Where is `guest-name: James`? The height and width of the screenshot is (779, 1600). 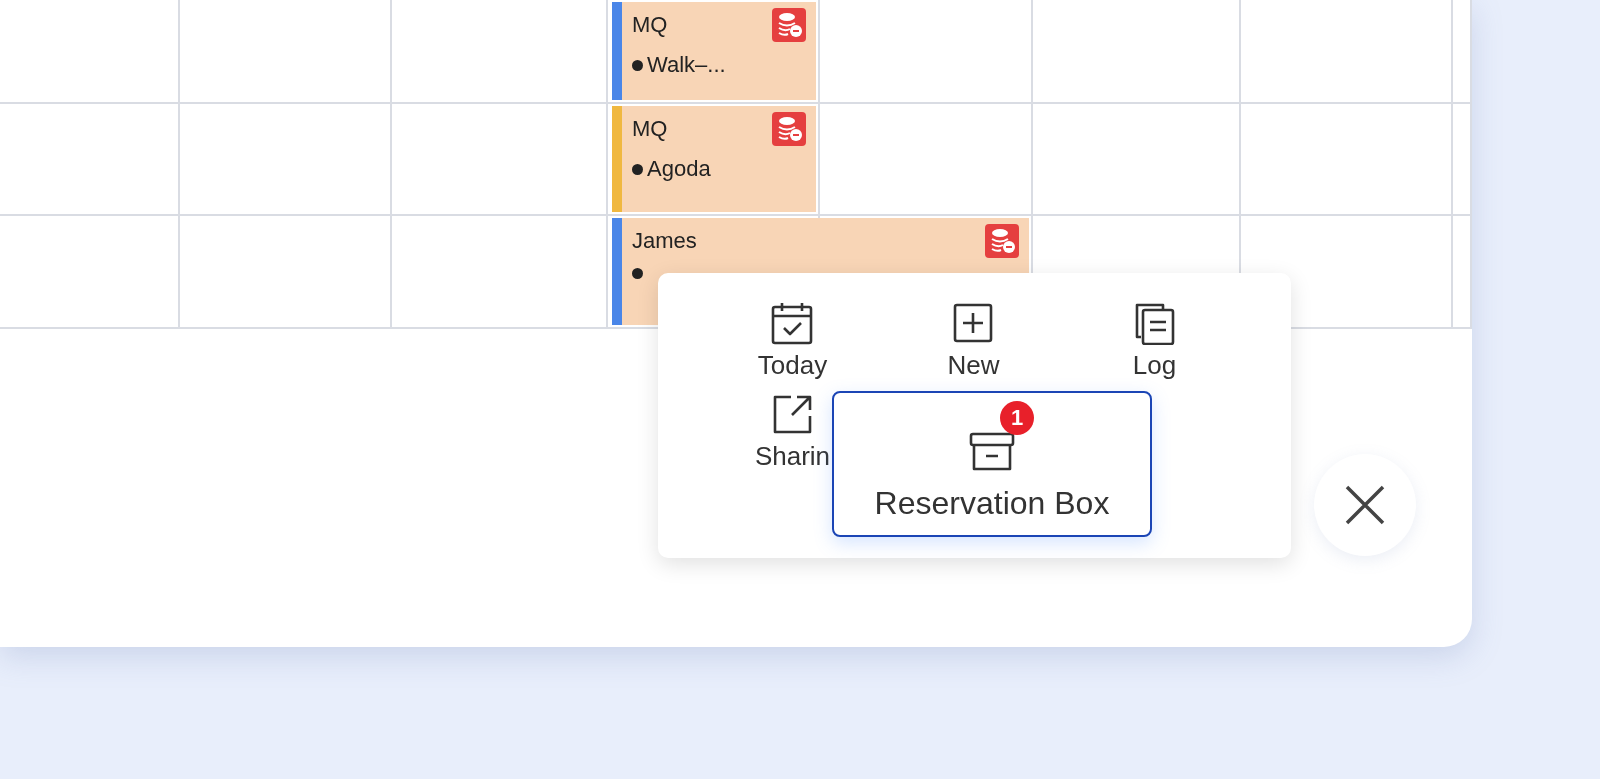 guest-name: James is located at coordinates (664, 241).